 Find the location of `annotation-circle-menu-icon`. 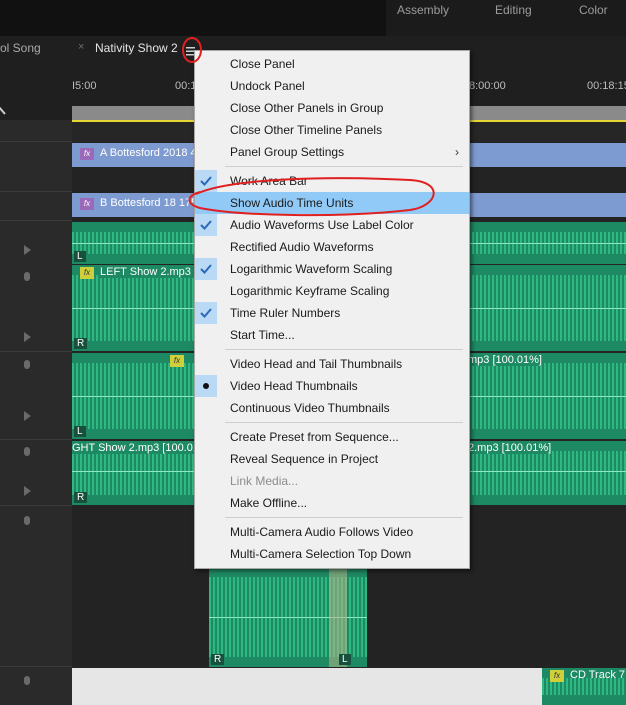

annotation-circle-menu-icon is located at coordinates (192, 50).